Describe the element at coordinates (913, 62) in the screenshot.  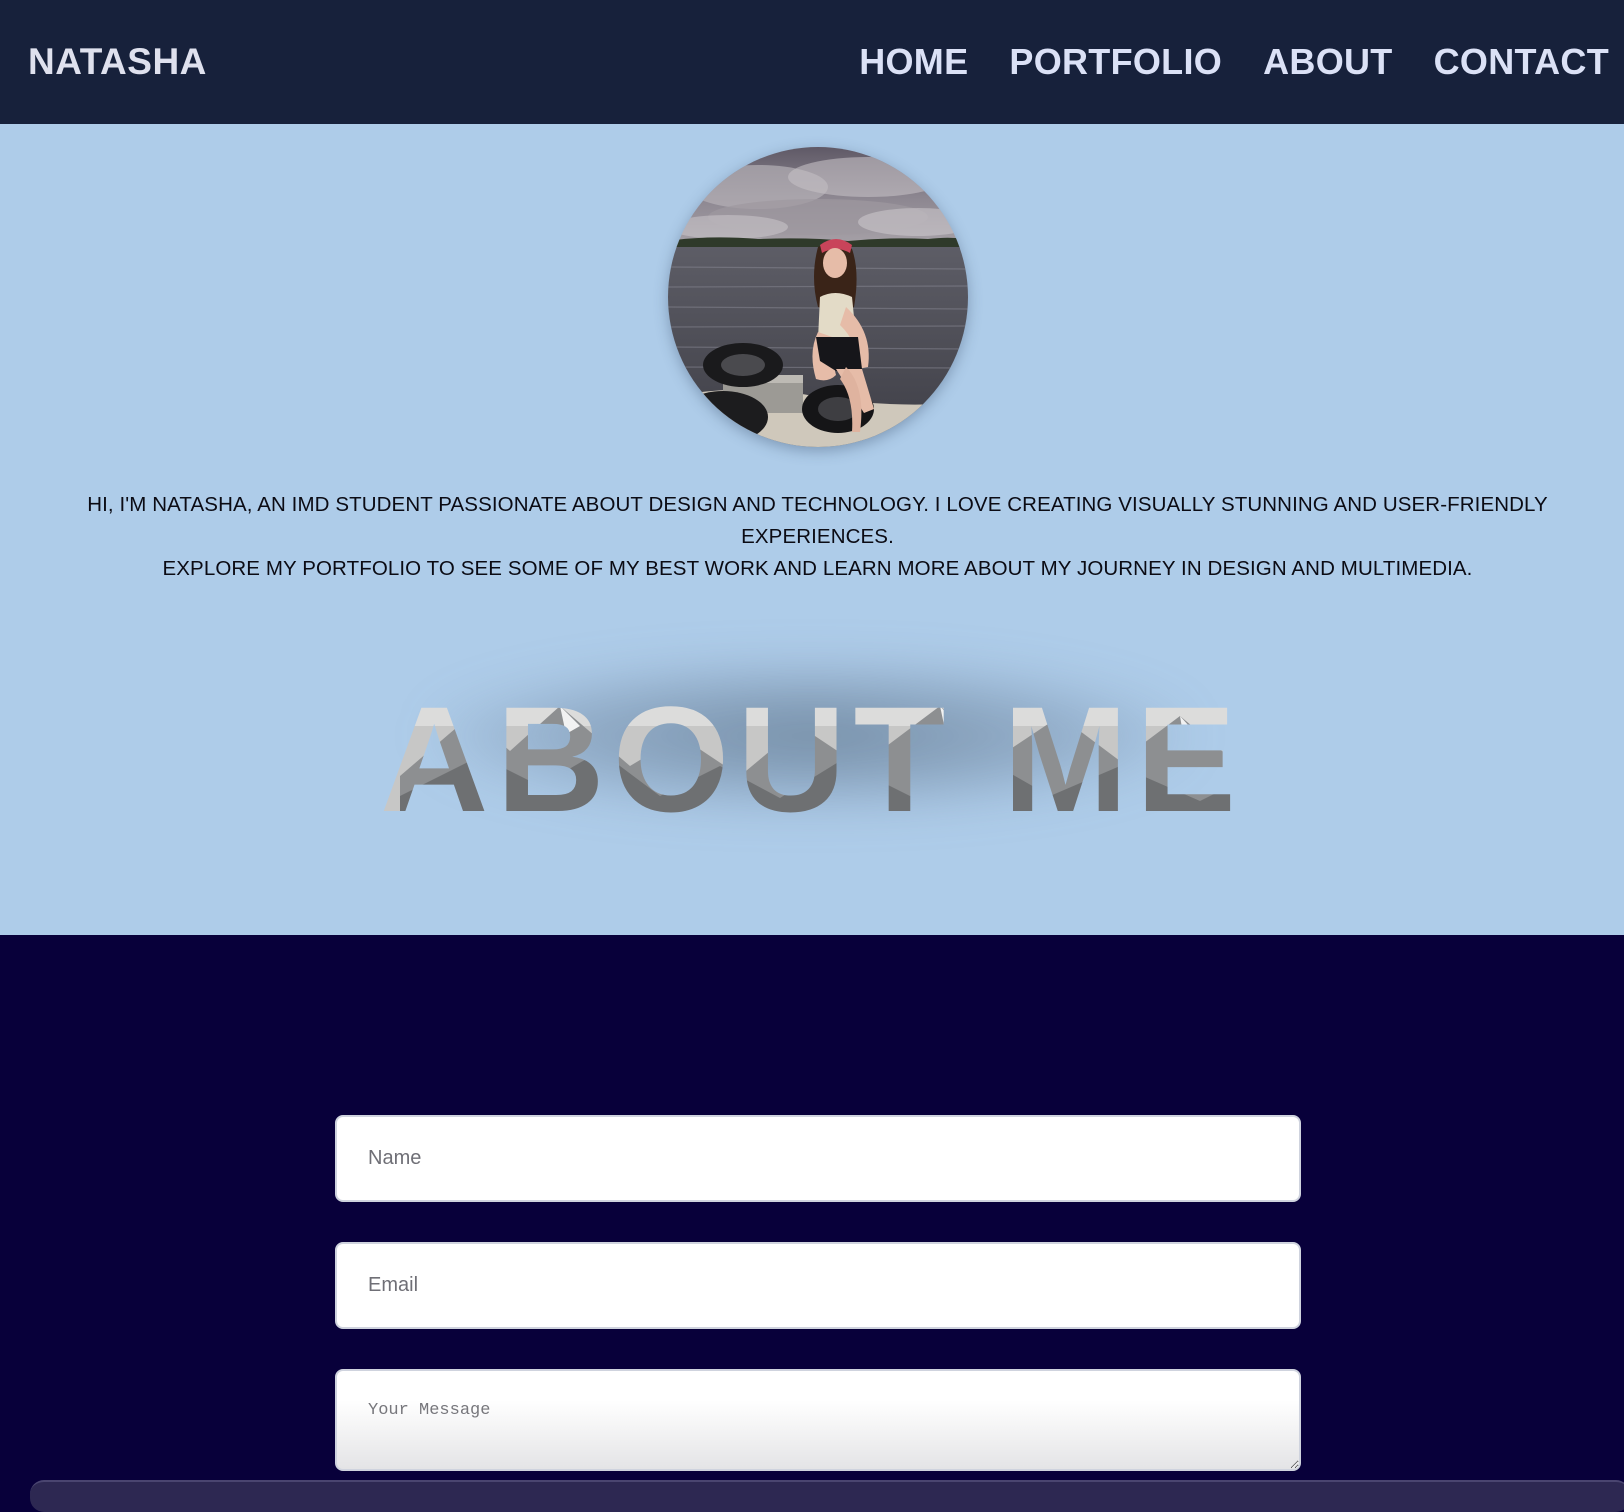
I see `nav-link-home: HOME` at that location.